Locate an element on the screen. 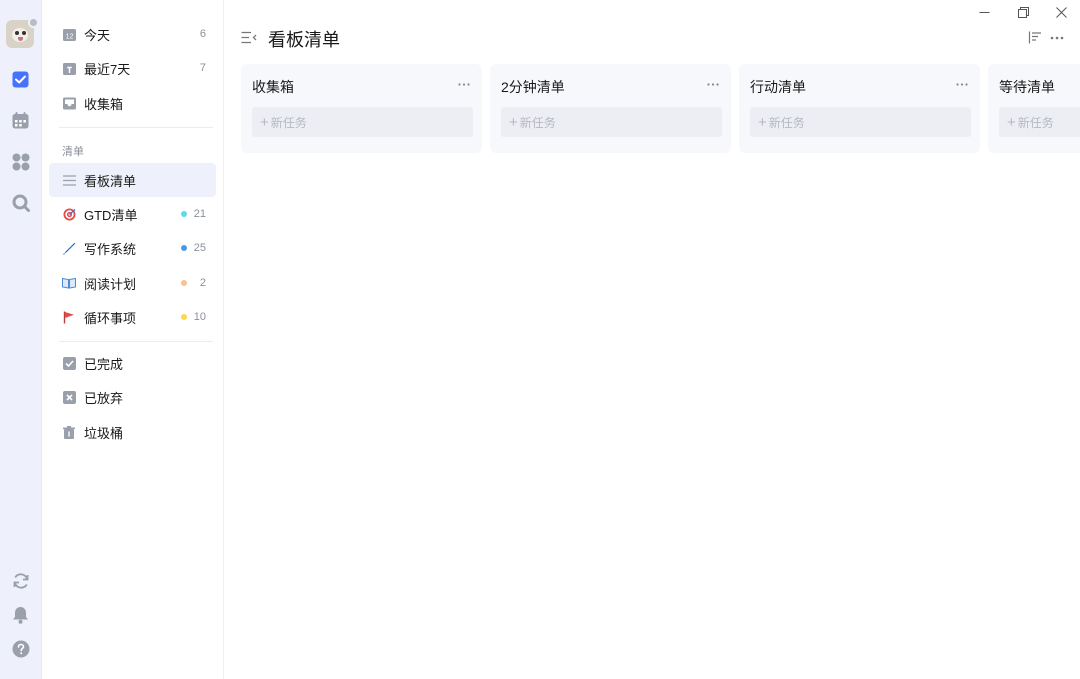  sidebar-item-completed: 已完成 is located at coordinates (132, 363).